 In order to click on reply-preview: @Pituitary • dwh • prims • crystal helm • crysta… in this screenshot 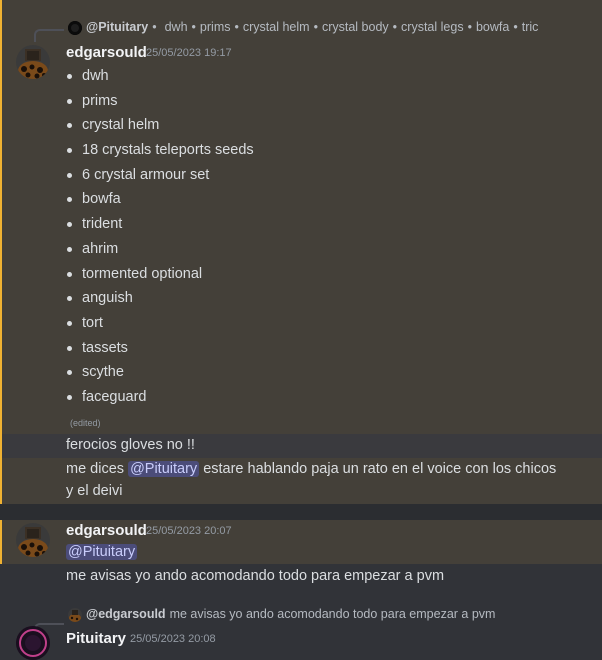, I will do `click(312, 27)`.